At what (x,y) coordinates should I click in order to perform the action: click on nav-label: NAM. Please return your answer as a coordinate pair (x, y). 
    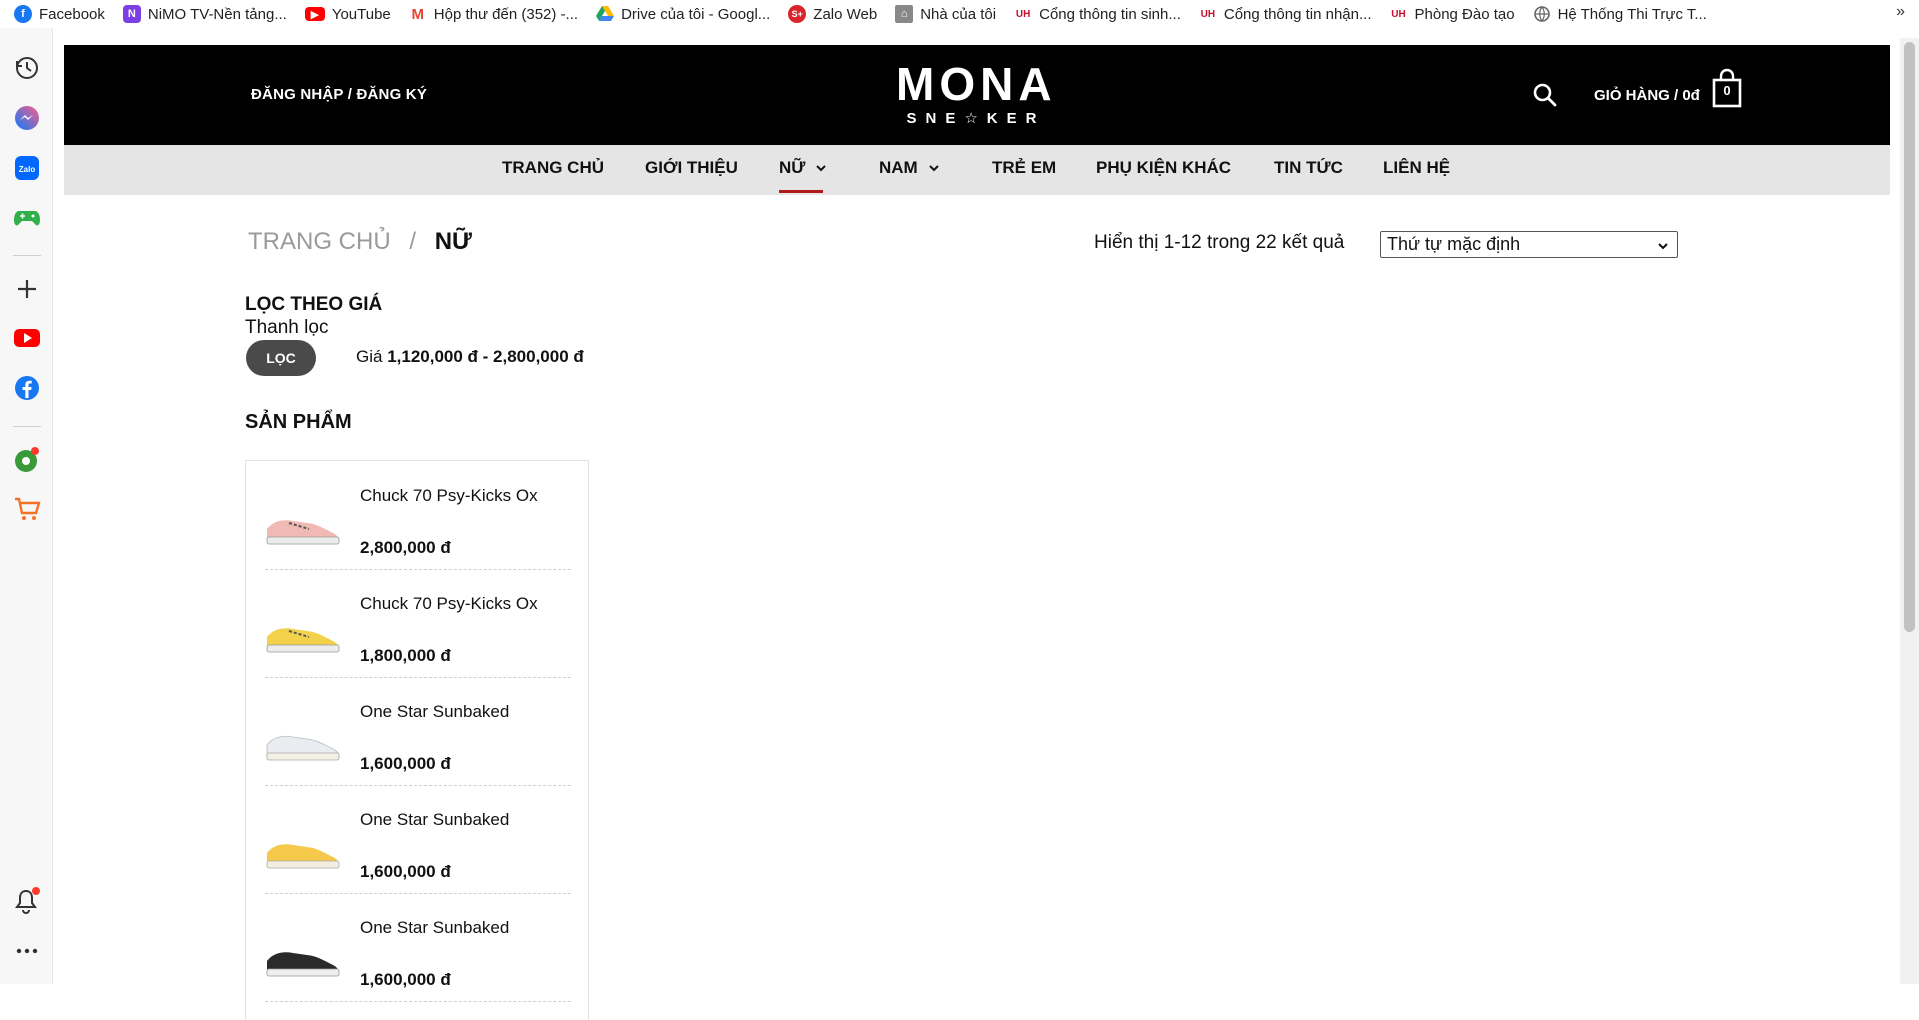
    Looking at the image, I should click on (898, 167).